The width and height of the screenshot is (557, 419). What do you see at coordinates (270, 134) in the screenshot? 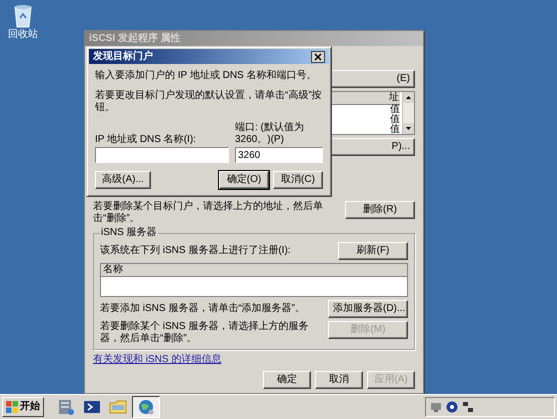
I see `field-label: 端口: (默认值为 3260。)(P)` at bounding box center [270, 134].